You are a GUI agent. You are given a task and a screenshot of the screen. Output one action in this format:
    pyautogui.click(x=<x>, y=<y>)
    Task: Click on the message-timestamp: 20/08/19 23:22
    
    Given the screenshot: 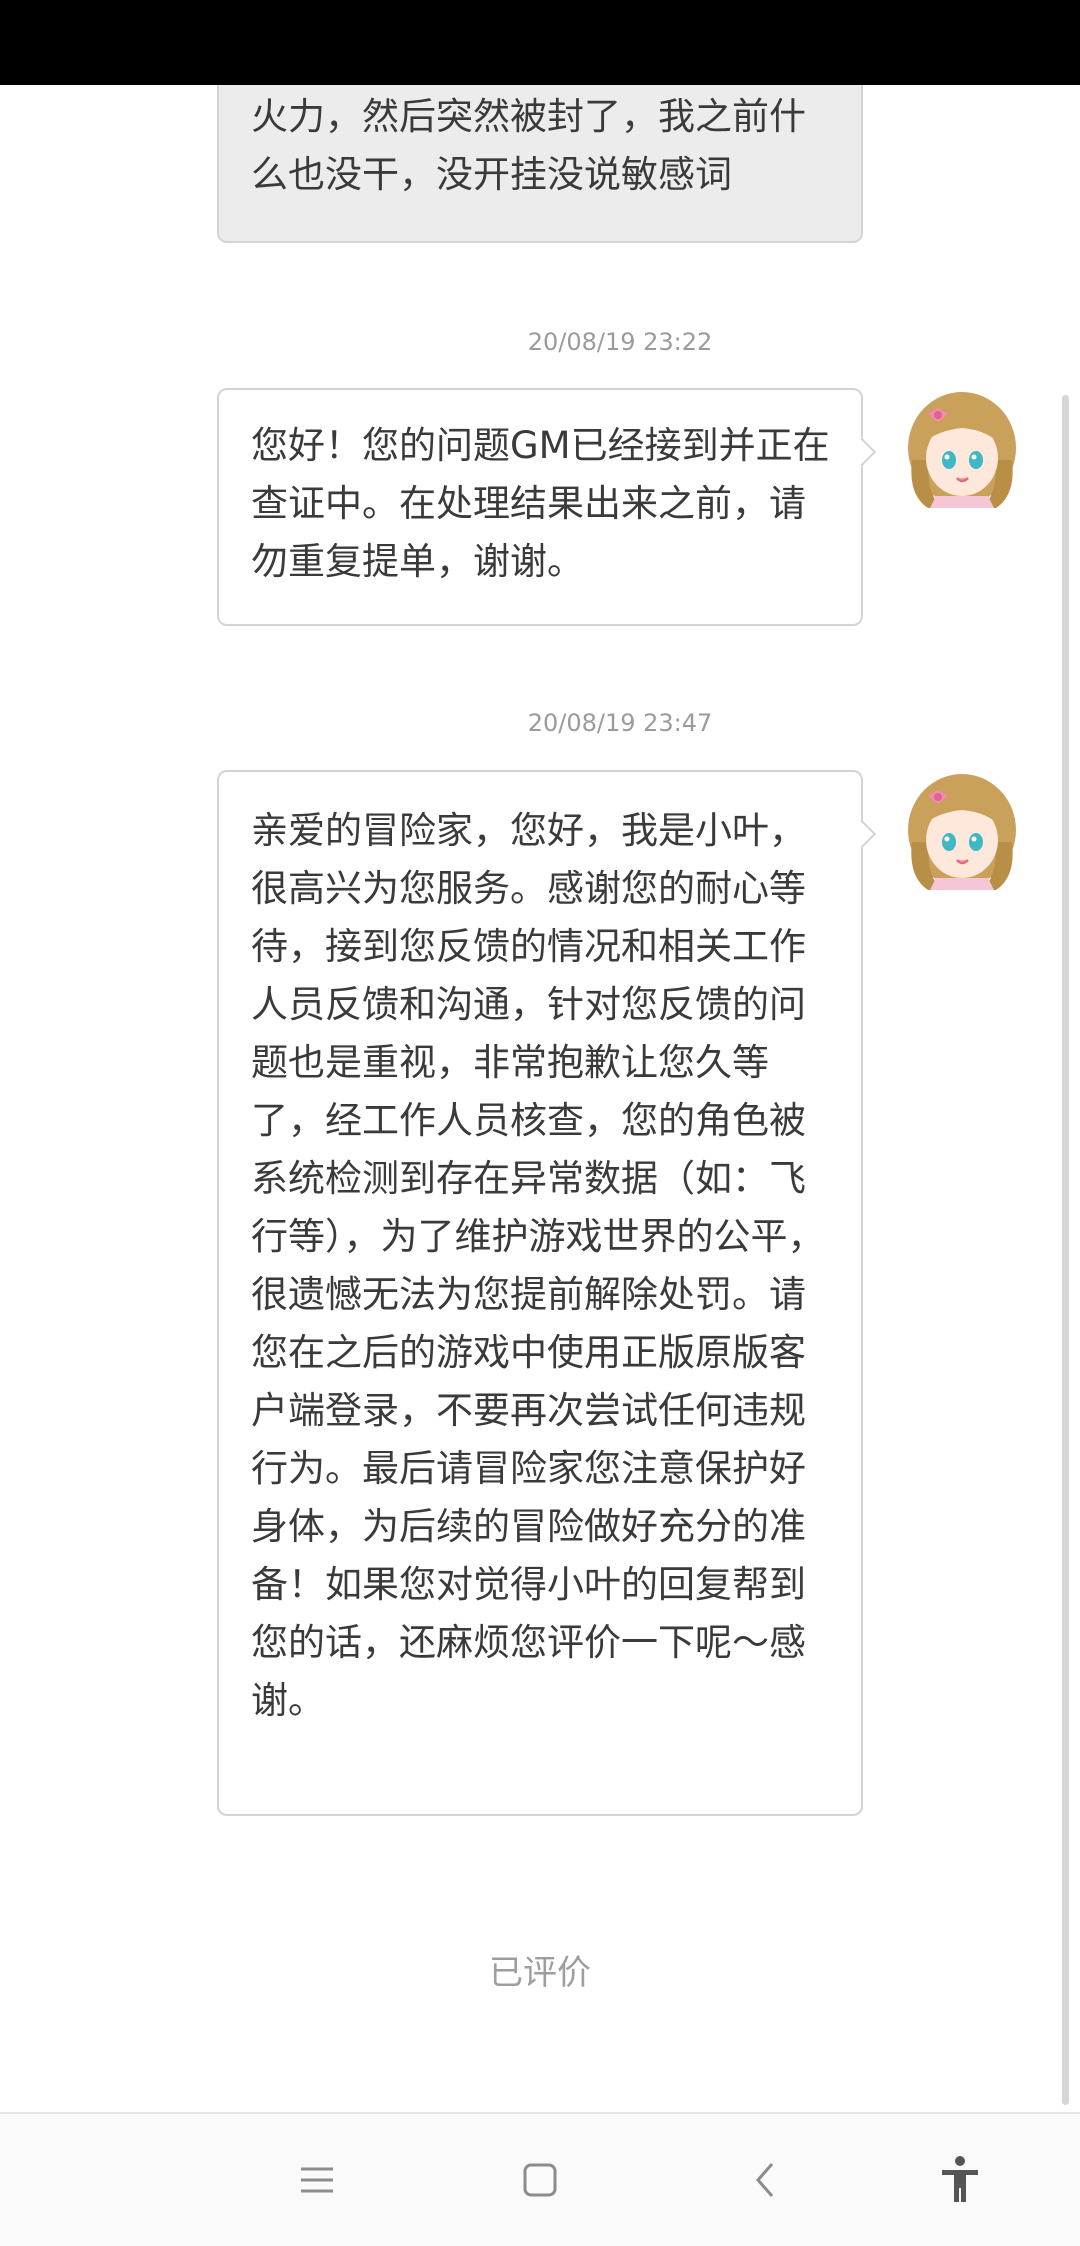 What is the action you would take?
    pyautogui.click(x=620, y=342)
    